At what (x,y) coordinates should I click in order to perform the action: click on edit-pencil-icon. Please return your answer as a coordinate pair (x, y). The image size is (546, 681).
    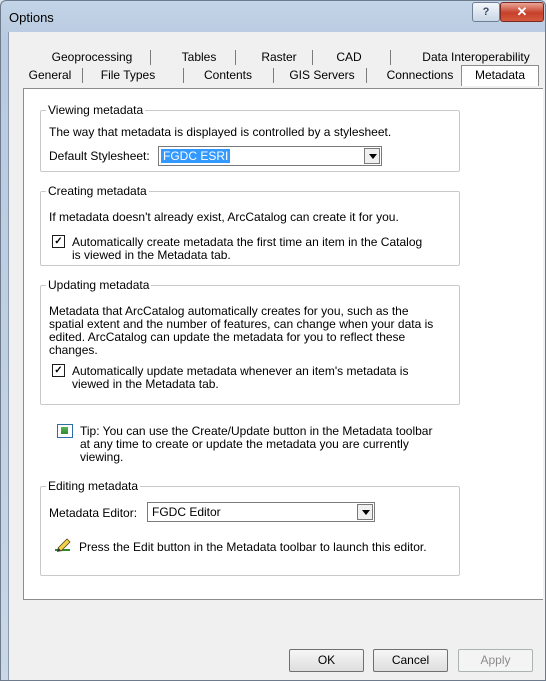
    Looking at the image, I should click on (63, 545).